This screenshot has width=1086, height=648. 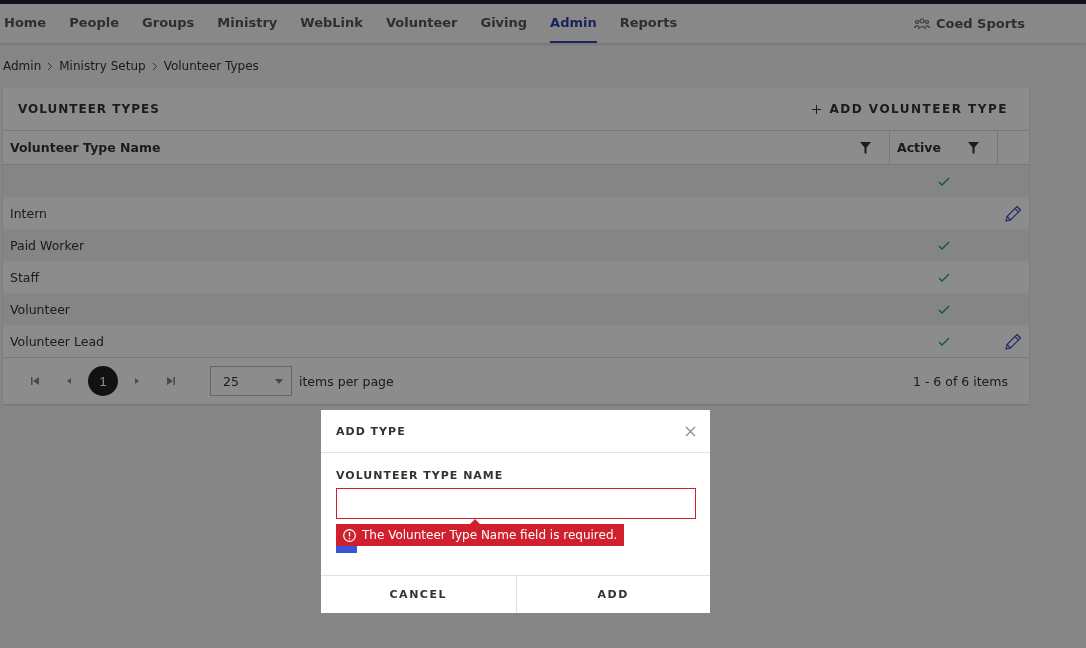 I want to click on nav-tab: WebLink, so click(x=331, y=23).